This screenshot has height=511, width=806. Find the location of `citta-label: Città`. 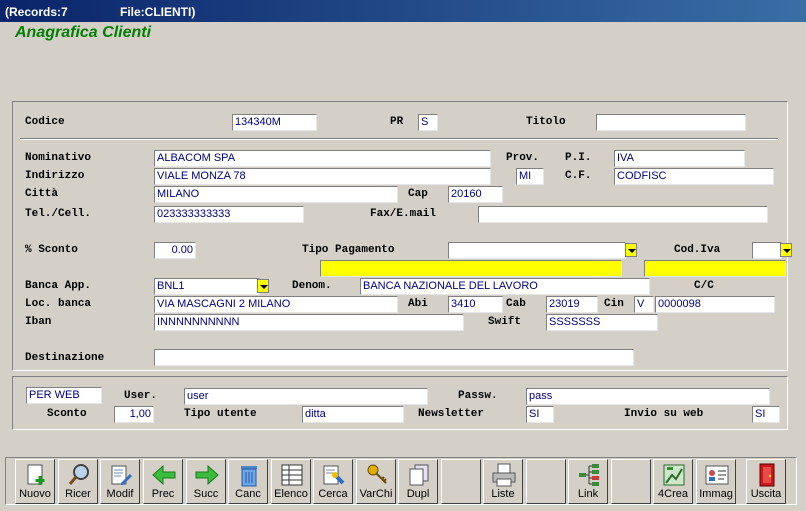

citta-label: Città is located at coordinates (42, 194).